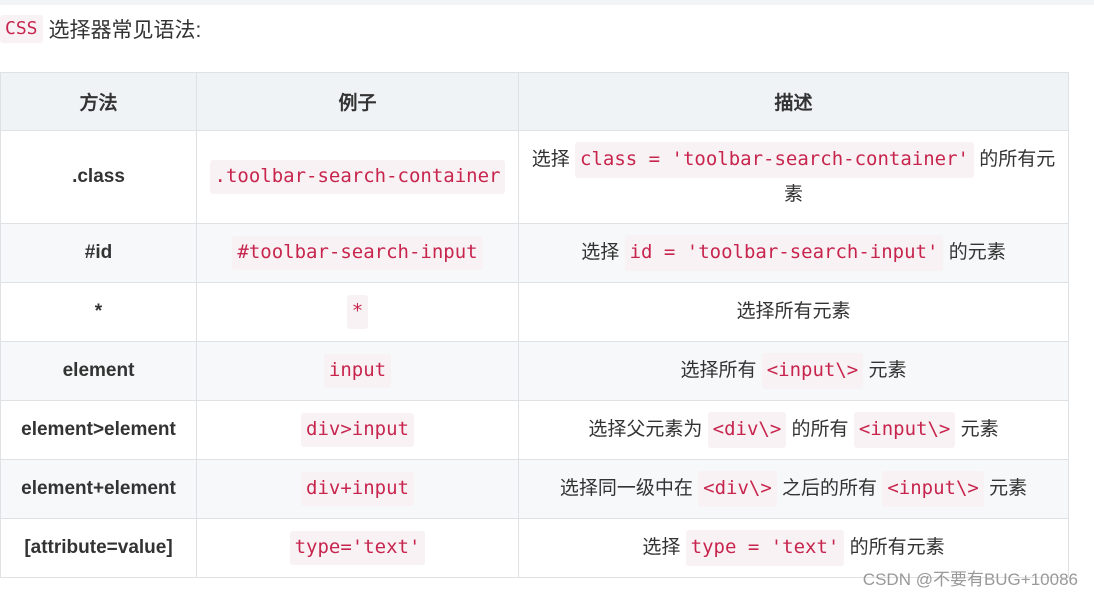 This screenshot has width=1094, height=598. I want to click on header-description: 描述, so click(793, 101).